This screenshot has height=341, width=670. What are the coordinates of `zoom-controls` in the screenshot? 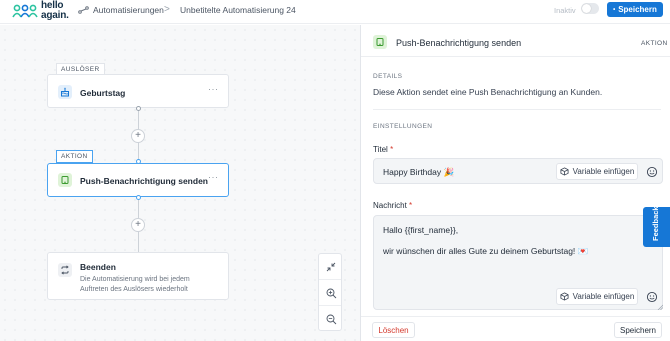 It's located at (330, 292).